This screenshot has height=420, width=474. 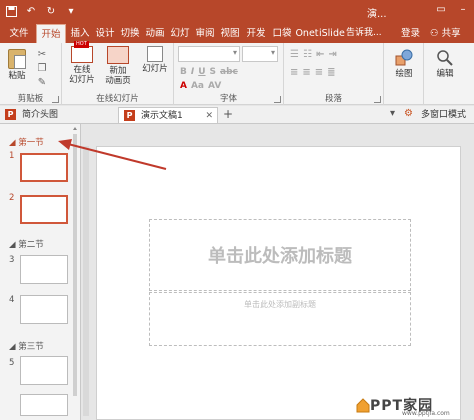 What do you see at coordinates (282, 33) in the screenshot?
I see `tab-pocket: 口袋` at bounding box center [282, 33].